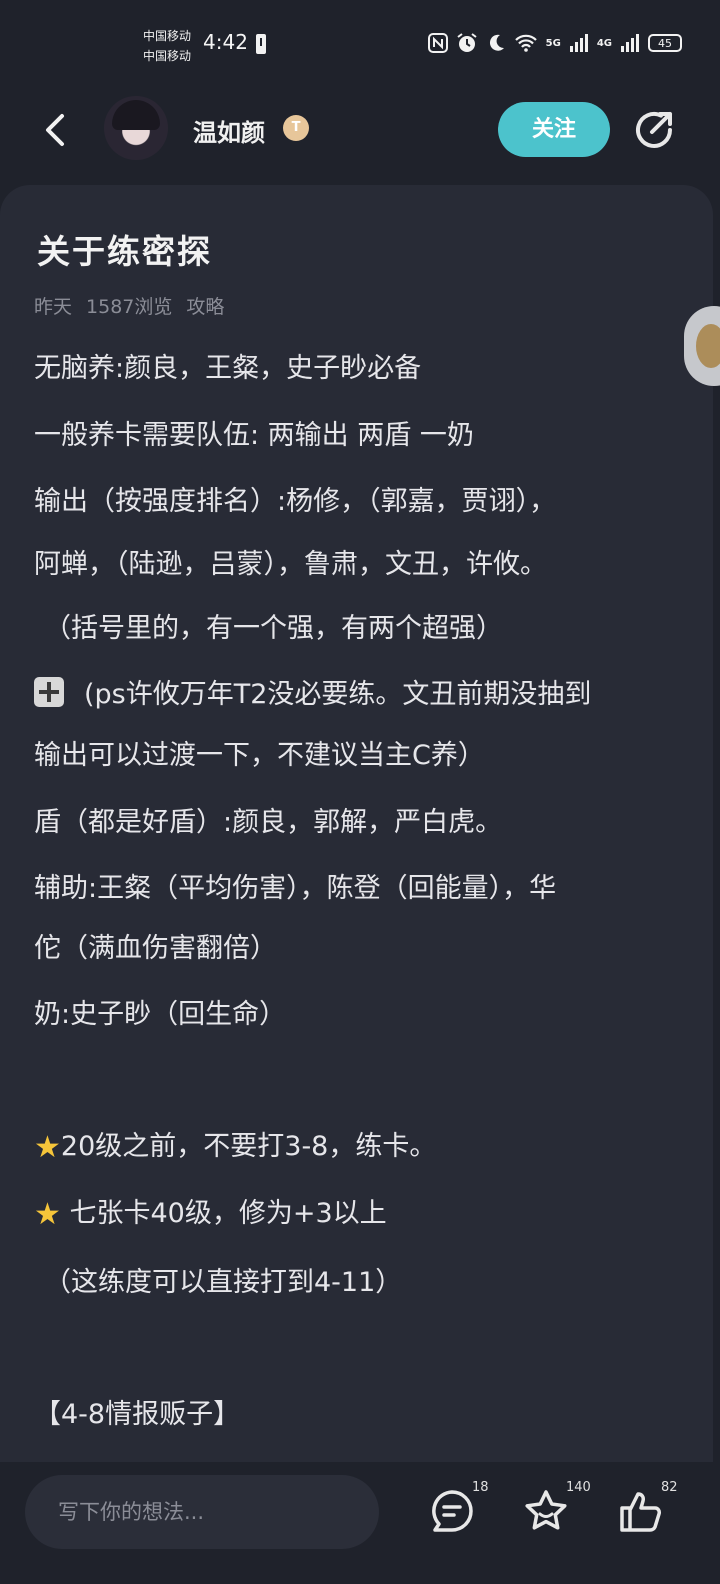  I want to click on level-badge-icon: T, so click(296, 128).